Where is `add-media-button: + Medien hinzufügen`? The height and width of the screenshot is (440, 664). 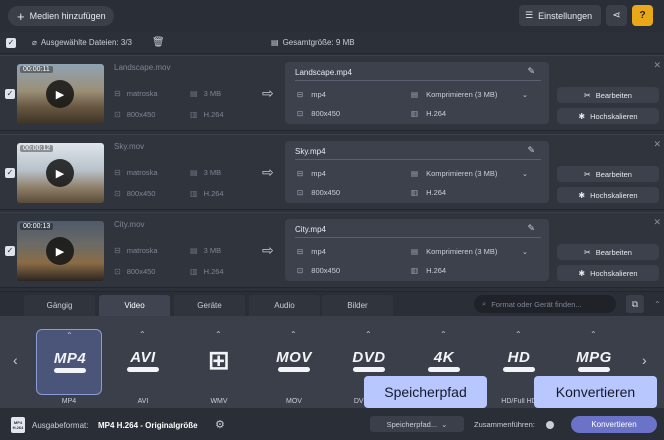 add-media-button: + Medien hinzufügen is located at coordinates (61, 16).